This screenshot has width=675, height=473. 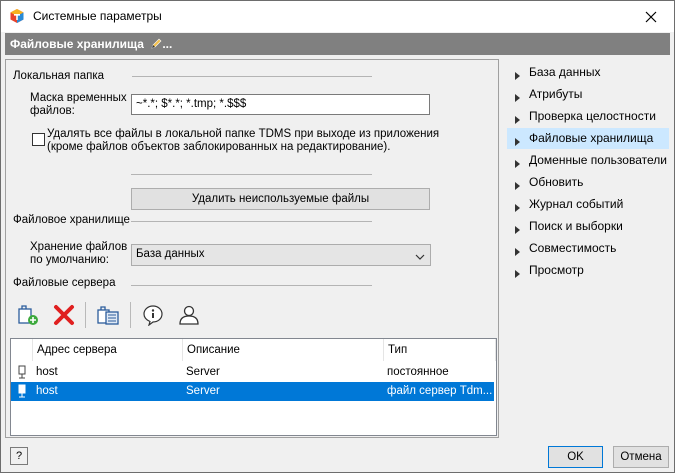 What do you see at coordinates (64, 283) in the screenshot?
I see `file-servers-group-label: Файловые сервера` at bounding box center [64, 283].